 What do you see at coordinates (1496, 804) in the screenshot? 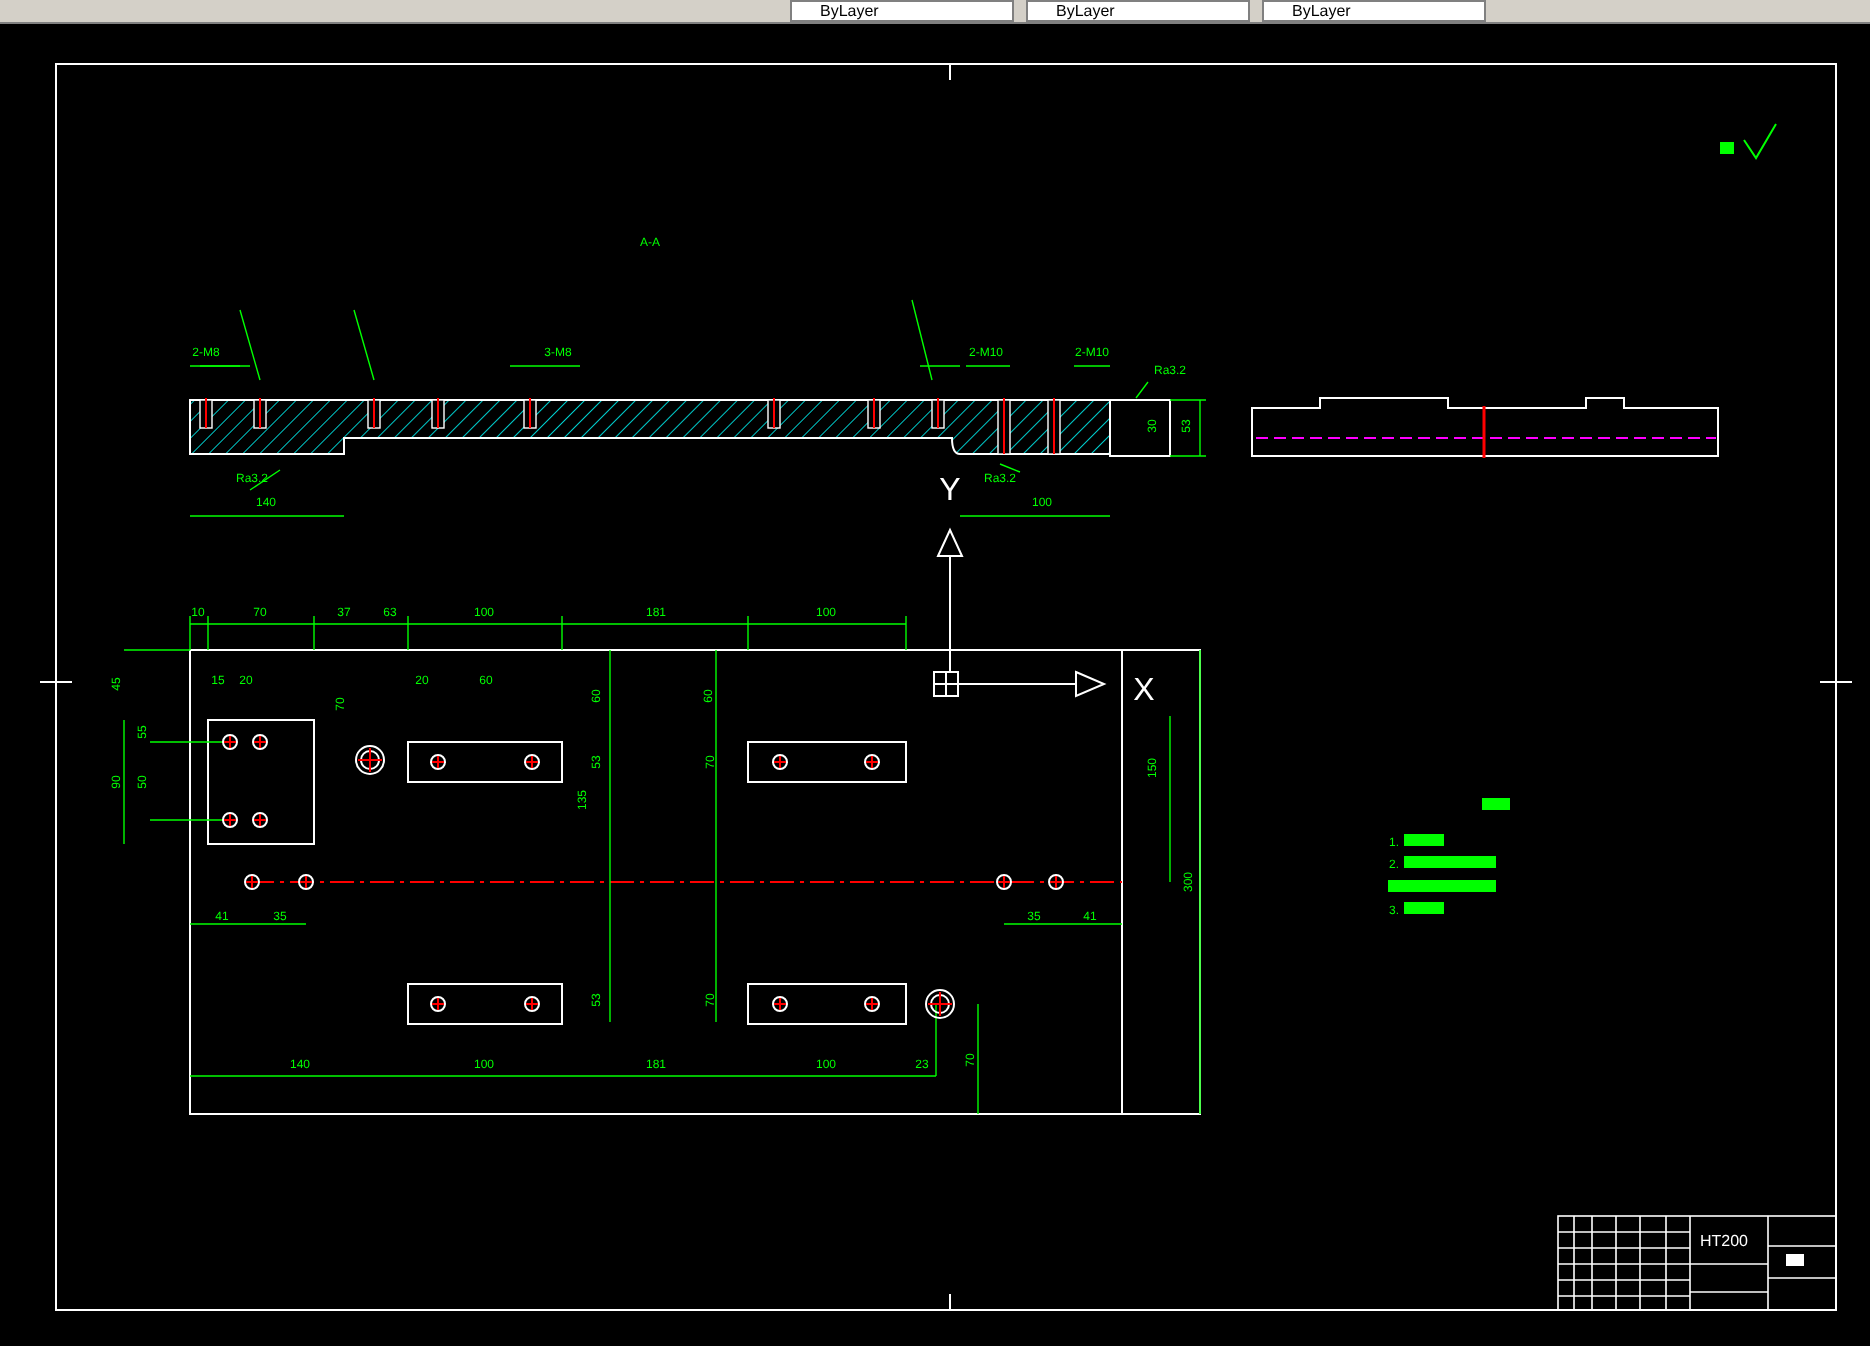
I see `notes-heading-mark` at bounding box center [1496, 804].